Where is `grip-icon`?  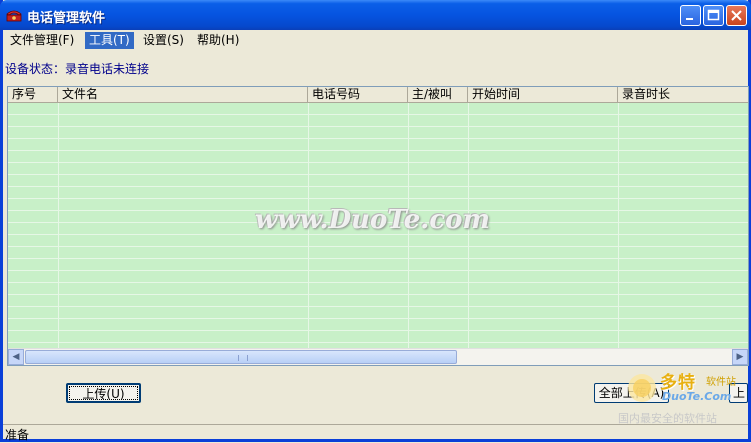 grip-icon is located at coordinates (243, 358).